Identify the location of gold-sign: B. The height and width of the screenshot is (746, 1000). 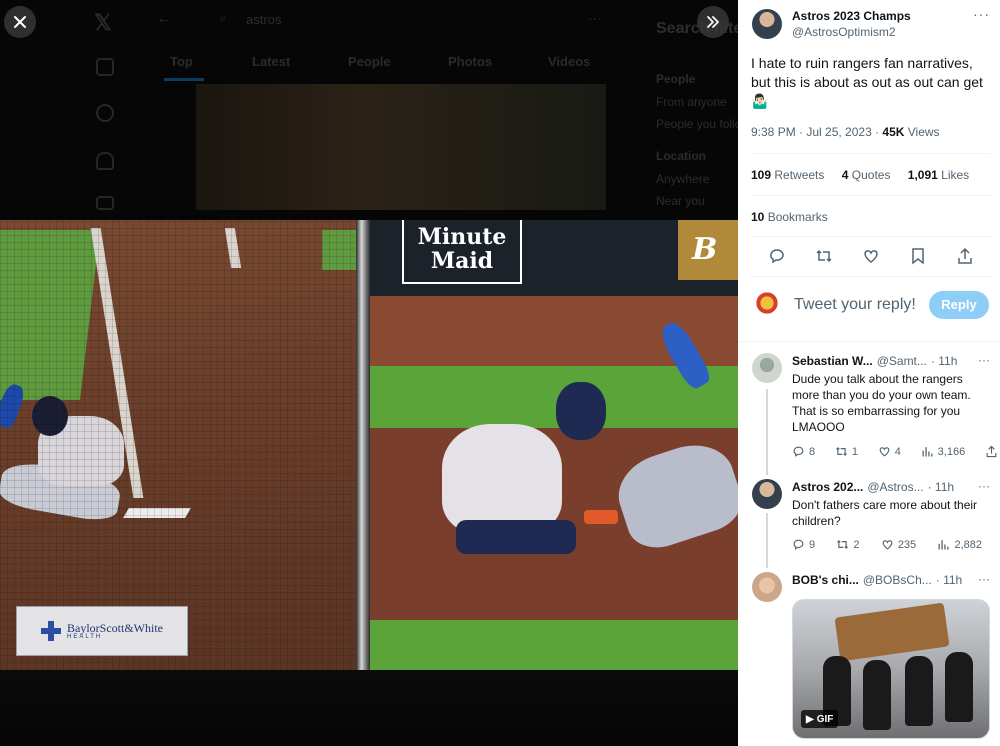
(708, 250).